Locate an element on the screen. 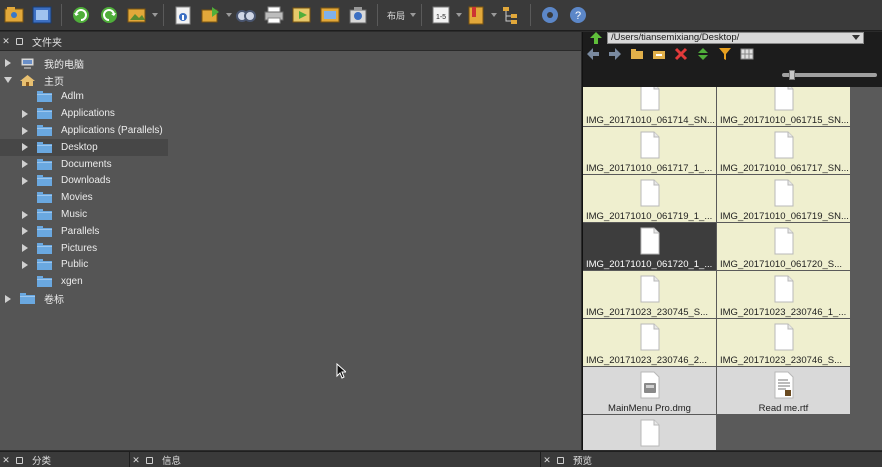 The image size is (882, 467). bookmark-icon is located at coordinates (476, 15).